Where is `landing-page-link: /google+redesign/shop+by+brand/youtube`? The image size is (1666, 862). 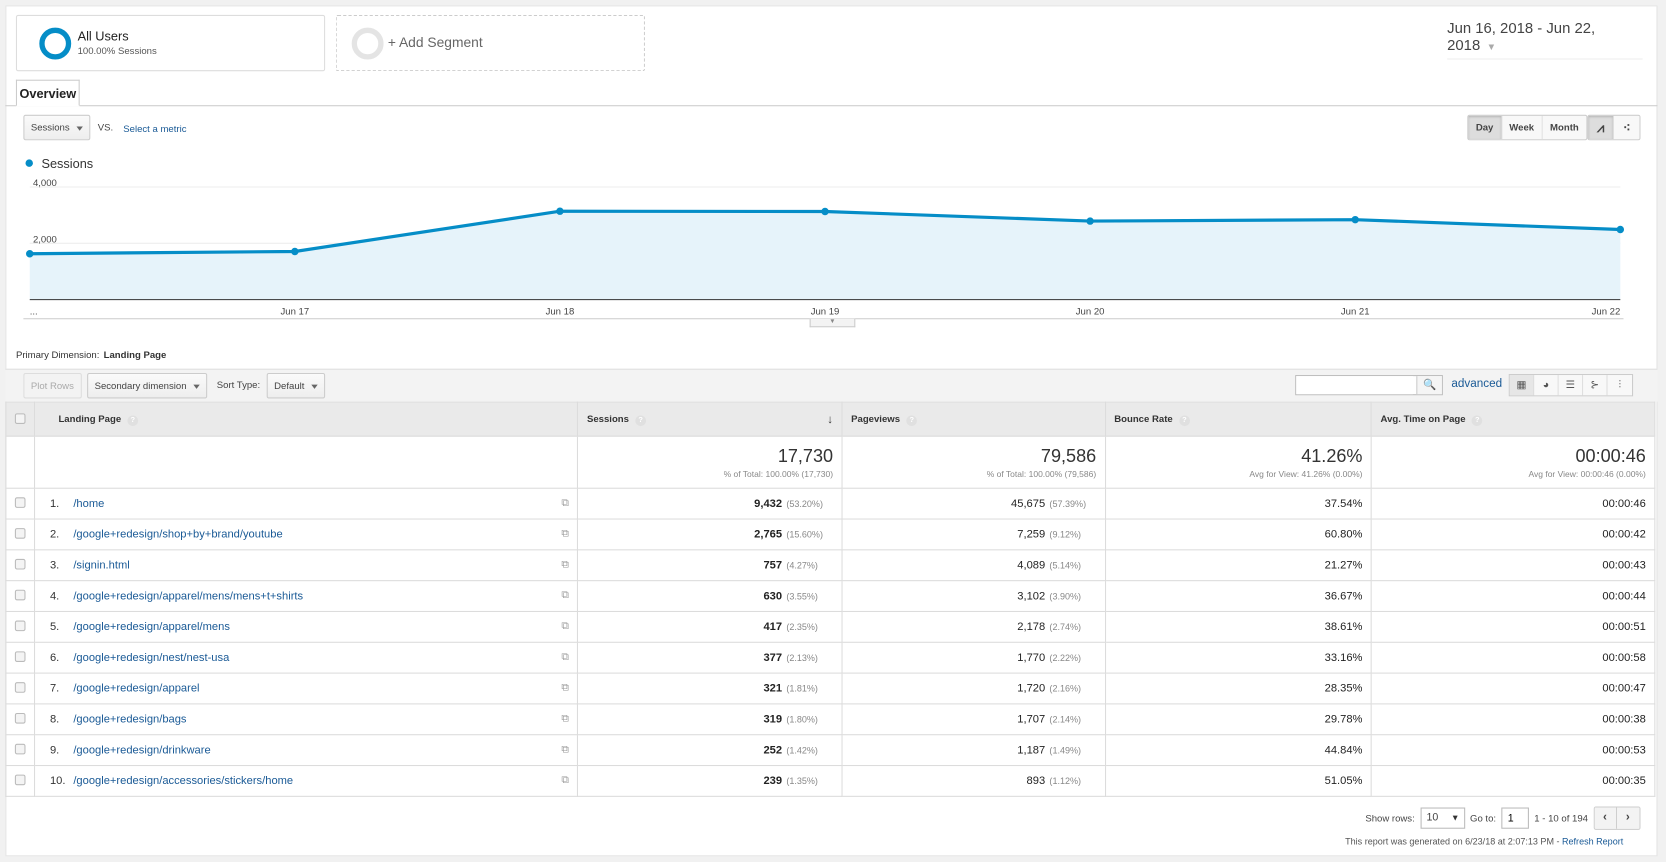 landing-page-link: /google+redesign/shop+by+brand/youtube is located at coordinates (177, 534).